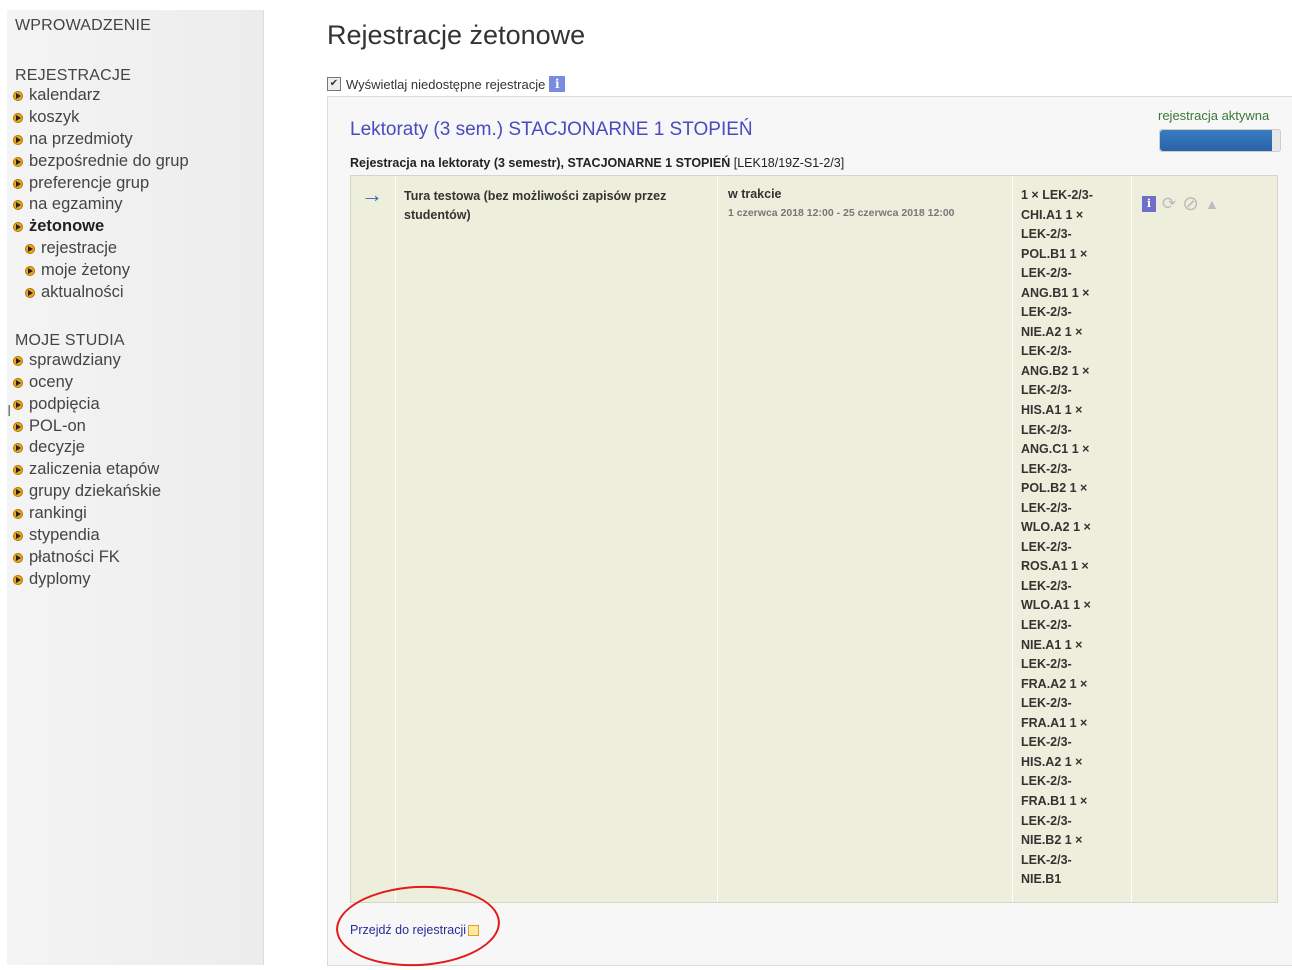 The width and height of the screenshot is (1292, 970). Describe the element at coordinates (1204, 539) in the screenshot. I see `table-cell-actions: i ⟳ ⊘ ▲` at that location.